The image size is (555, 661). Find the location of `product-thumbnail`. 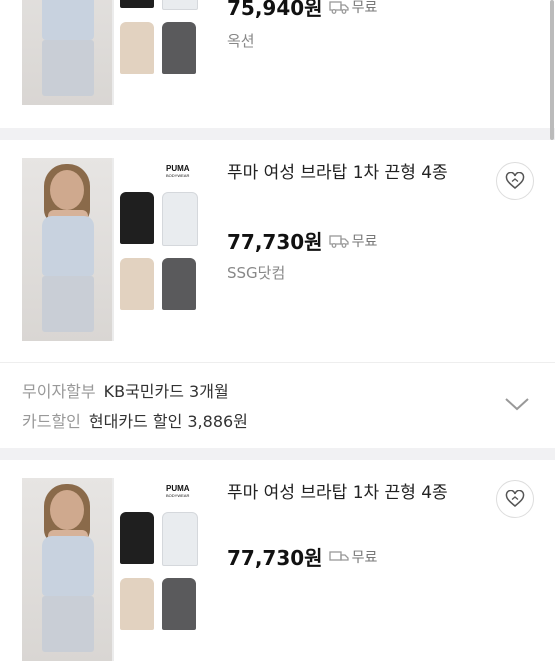

product-thumbnail is located at coordinates (113, 52).